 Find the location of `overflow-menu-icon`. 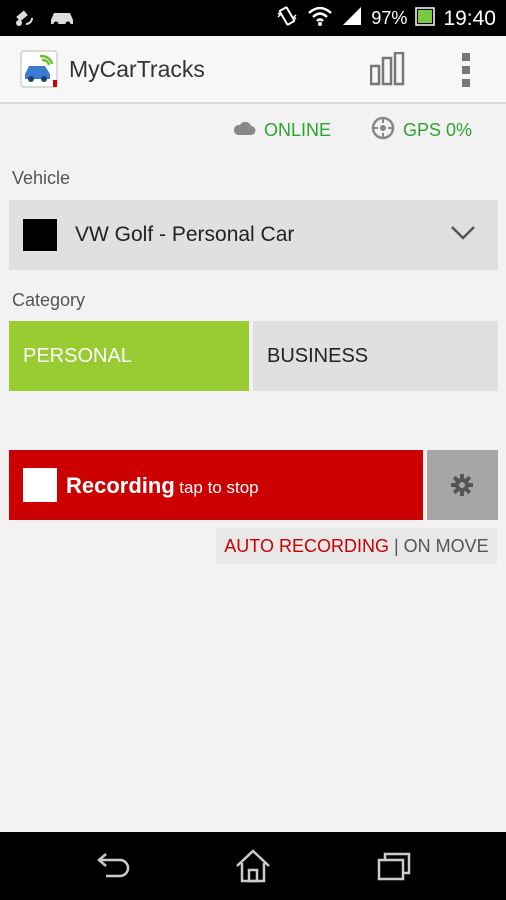

overflow-menu-icon is located at coordinates (466, 70).